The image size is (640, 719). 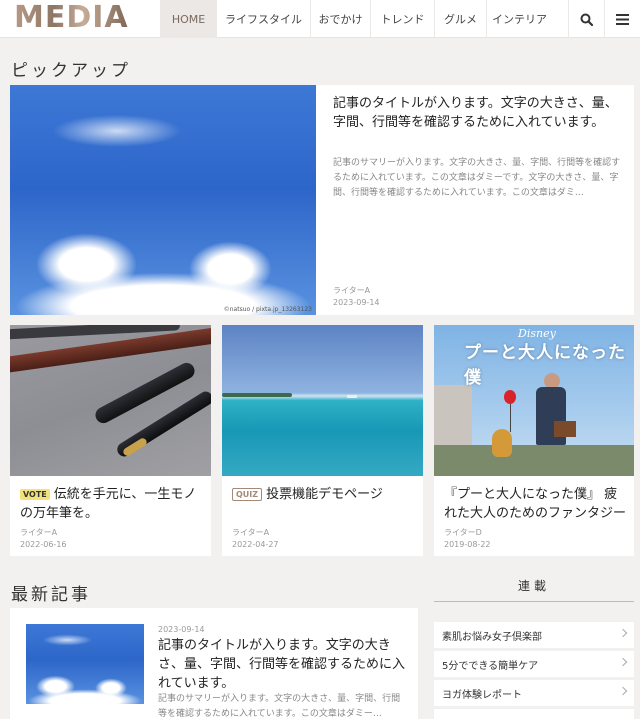 I want to click on sidebar-item-easy-care: 5分でできる簡単ケア, so click(x=534, y=664).